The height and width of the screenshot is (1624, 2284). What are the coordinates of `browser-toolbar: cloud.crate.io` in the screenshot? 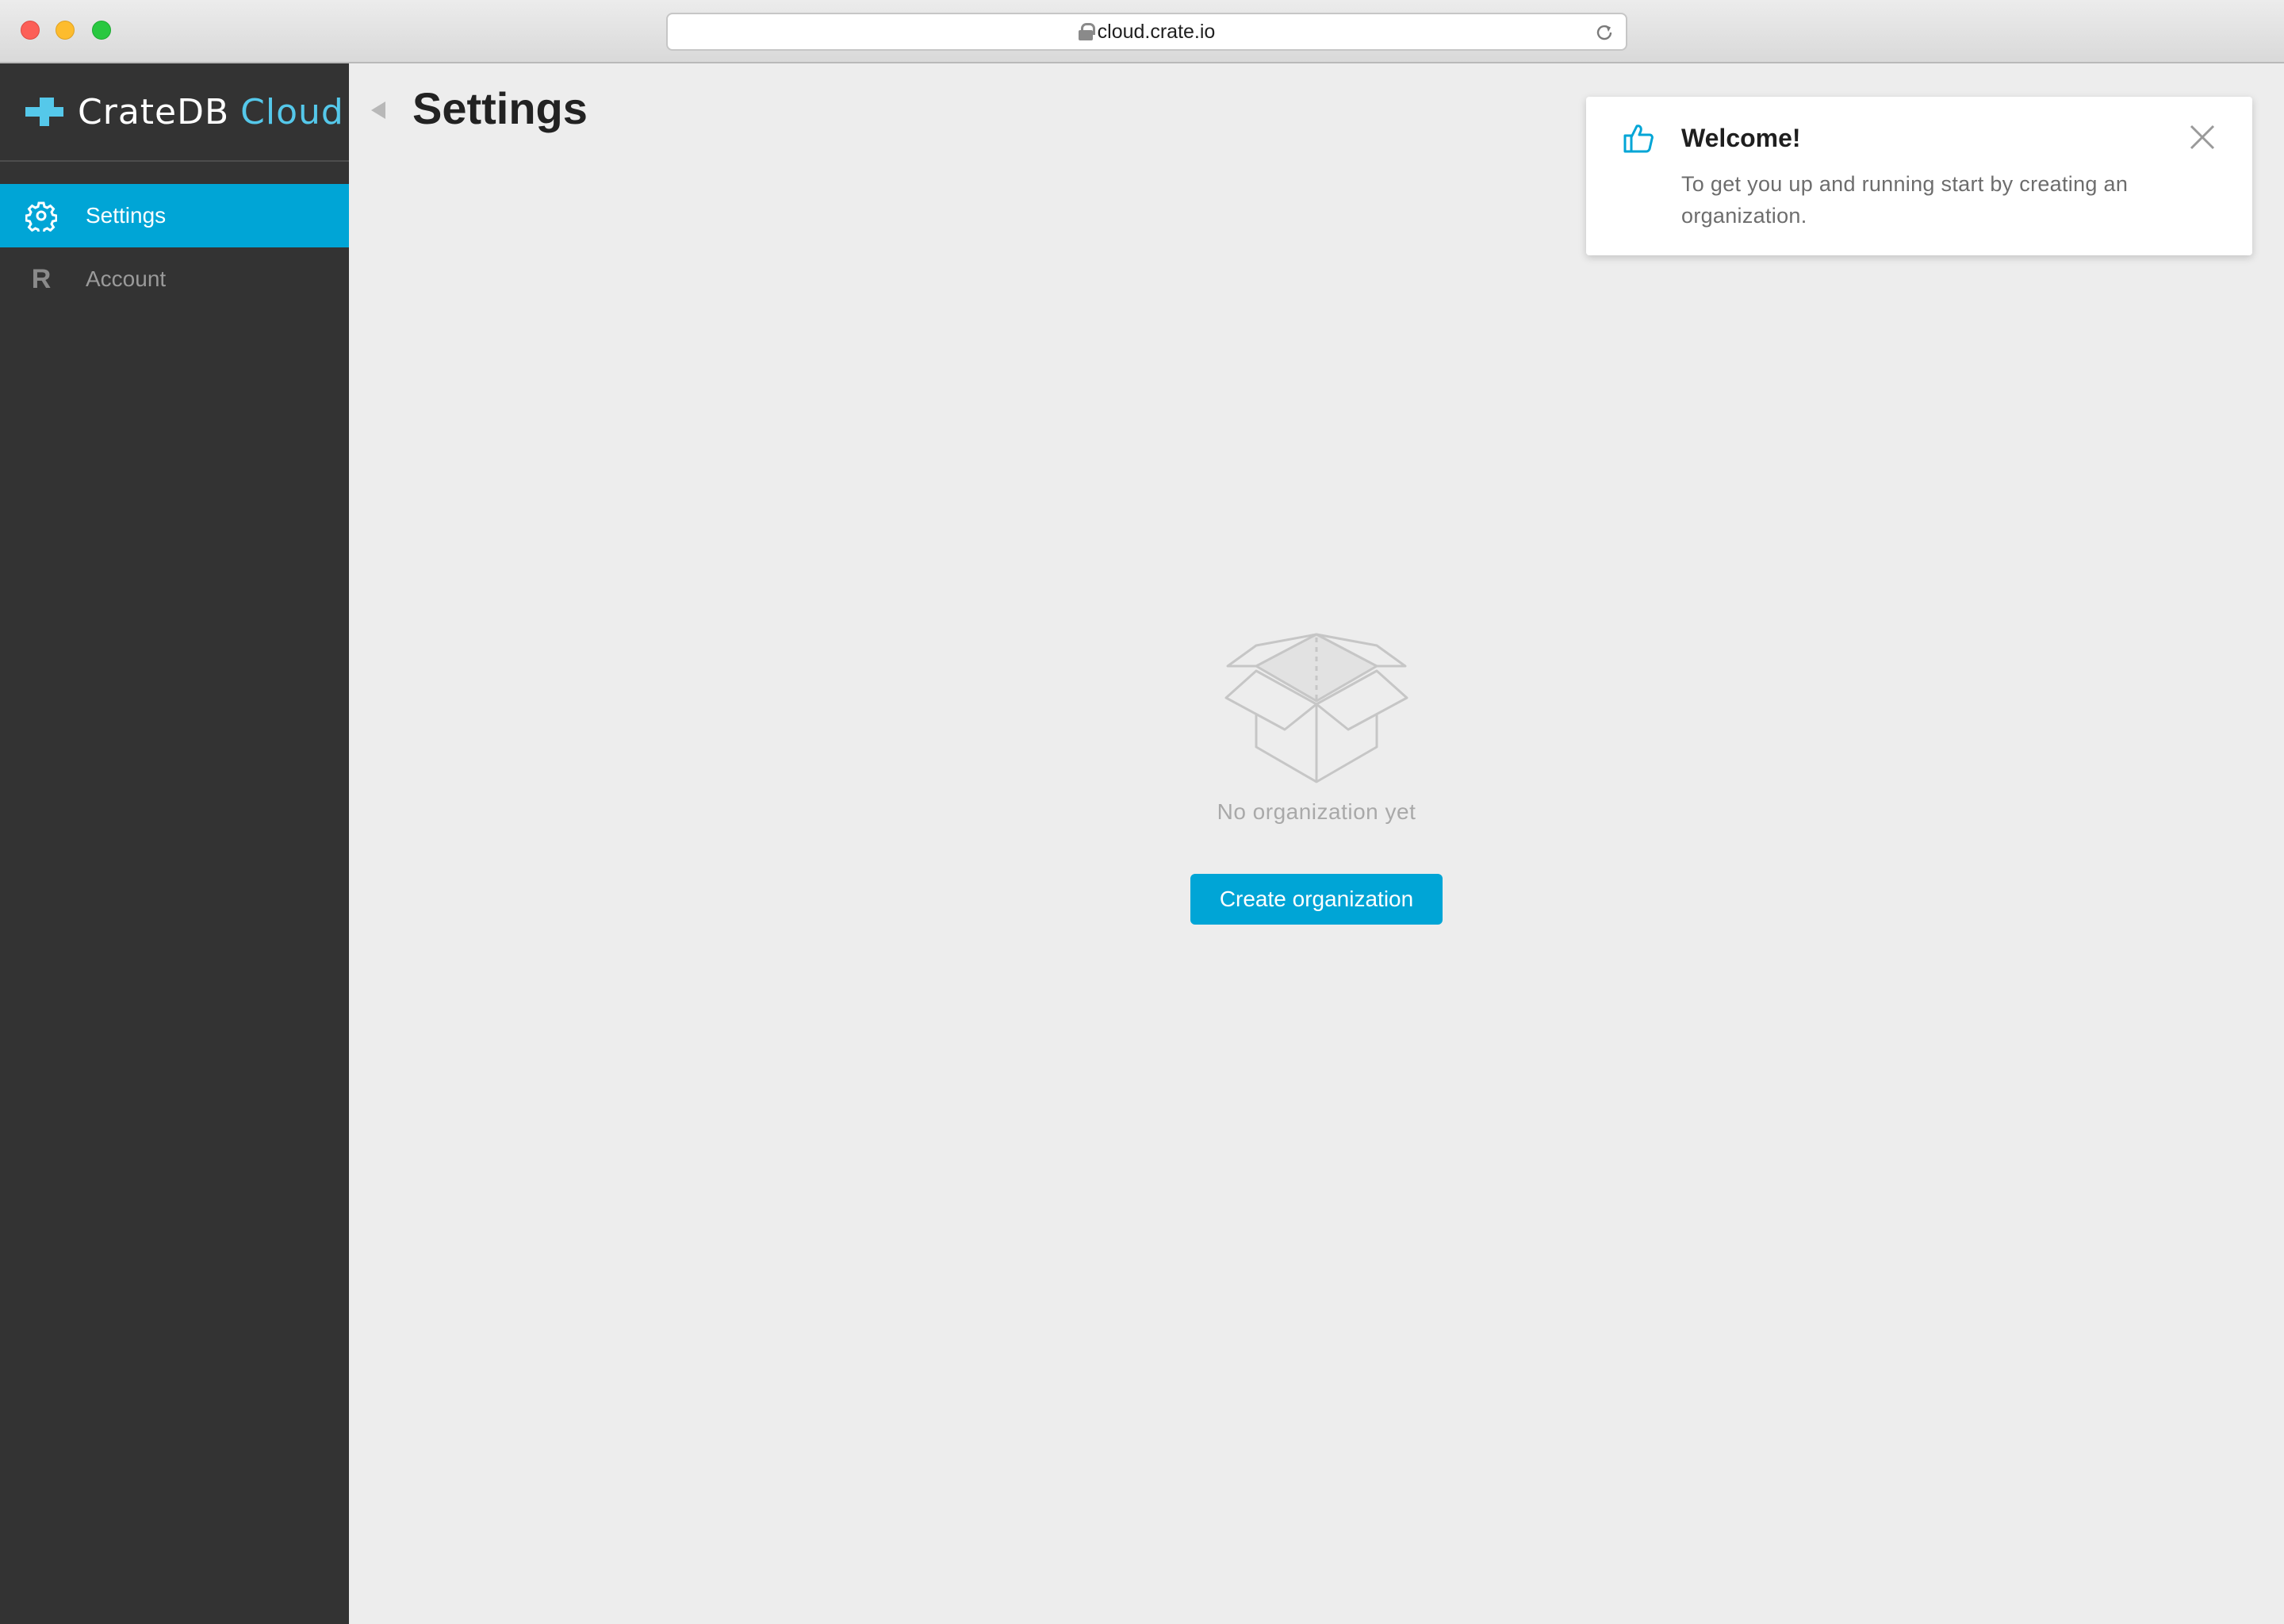 It's located at (1142, 31).